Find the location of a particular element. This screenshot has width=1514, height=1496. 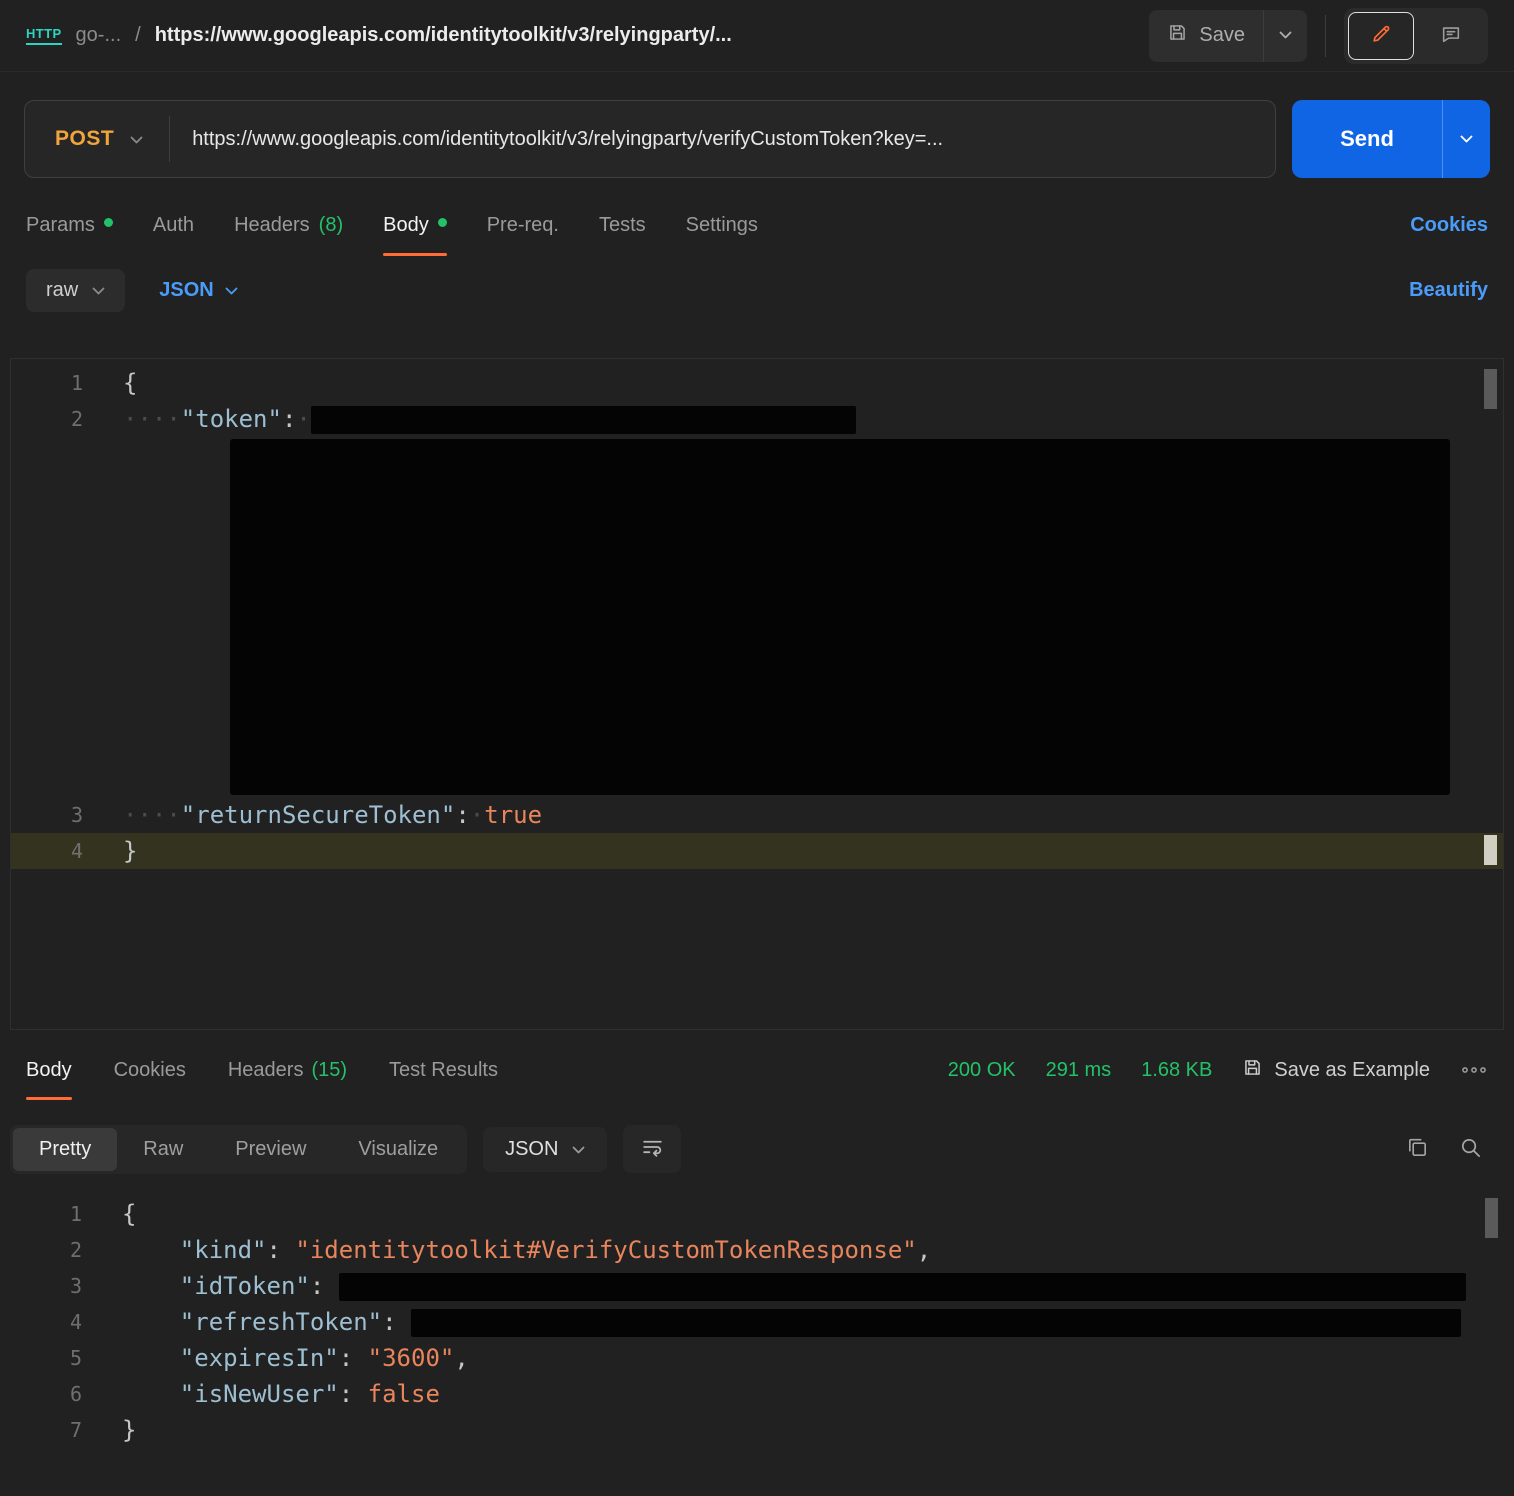

line-number: 2 is located at coordinates (76, 419).